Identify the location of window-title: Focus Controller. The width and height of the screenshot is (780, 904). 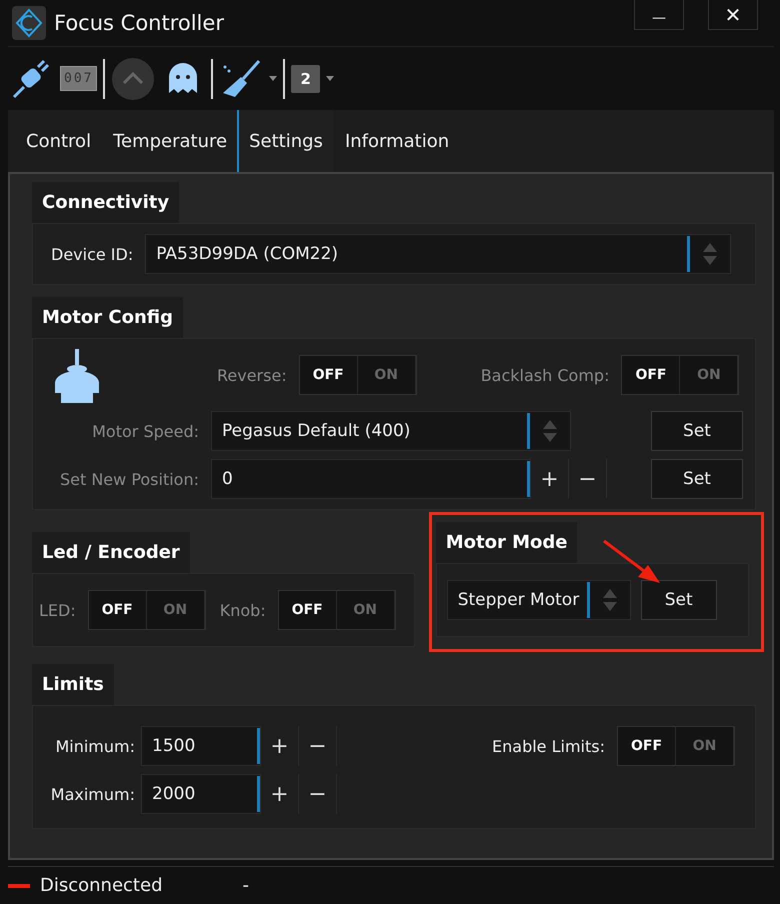
(139, 23).